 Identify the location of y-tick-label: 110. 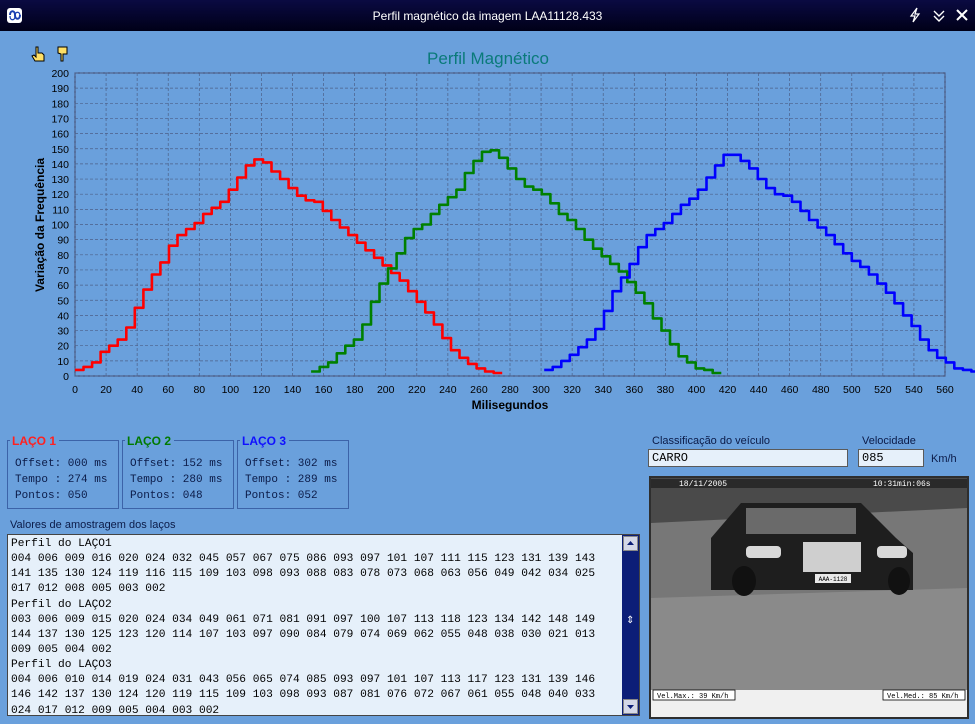
(60, 210).